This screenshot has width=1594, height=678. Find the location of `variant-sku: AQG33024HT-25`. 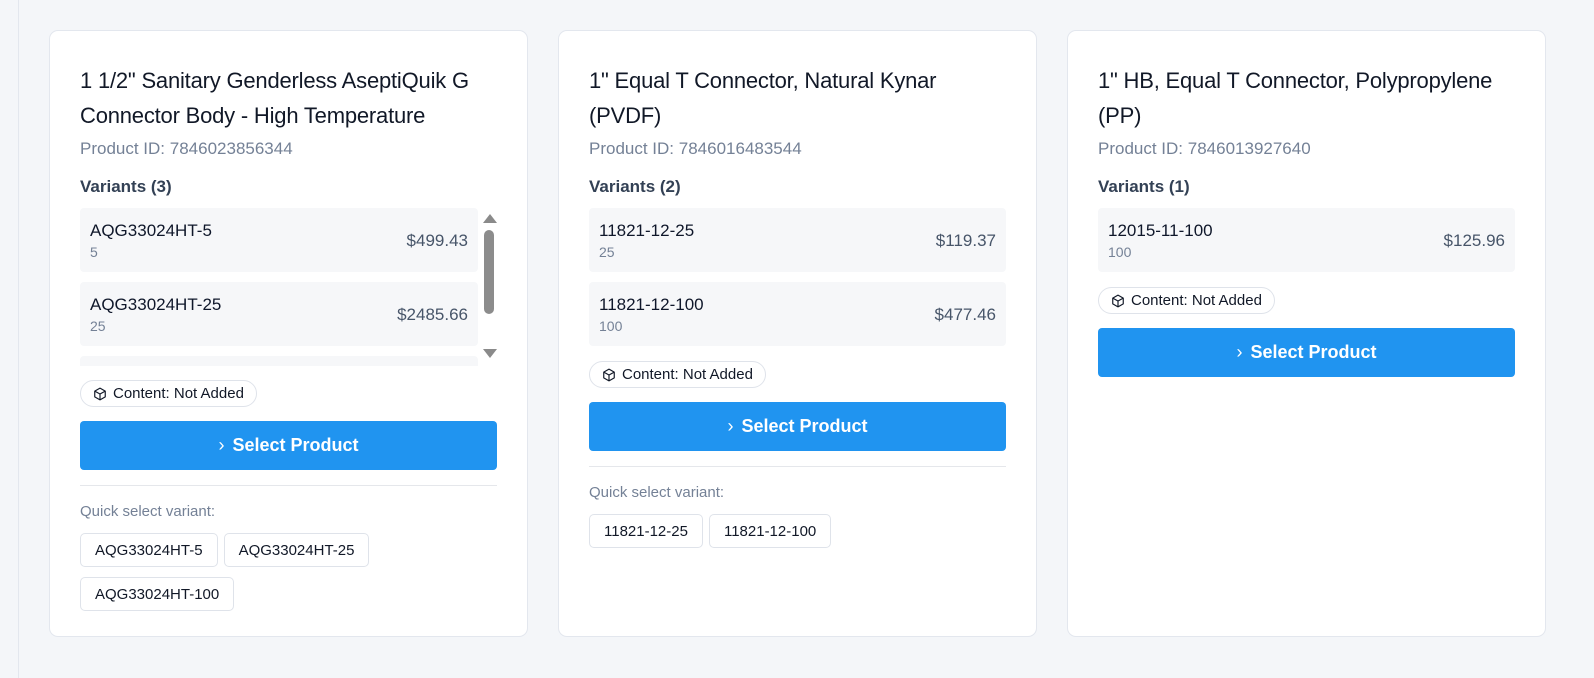

variant-sku: AQG33024HT-25 is located at coordinates (156, 304).